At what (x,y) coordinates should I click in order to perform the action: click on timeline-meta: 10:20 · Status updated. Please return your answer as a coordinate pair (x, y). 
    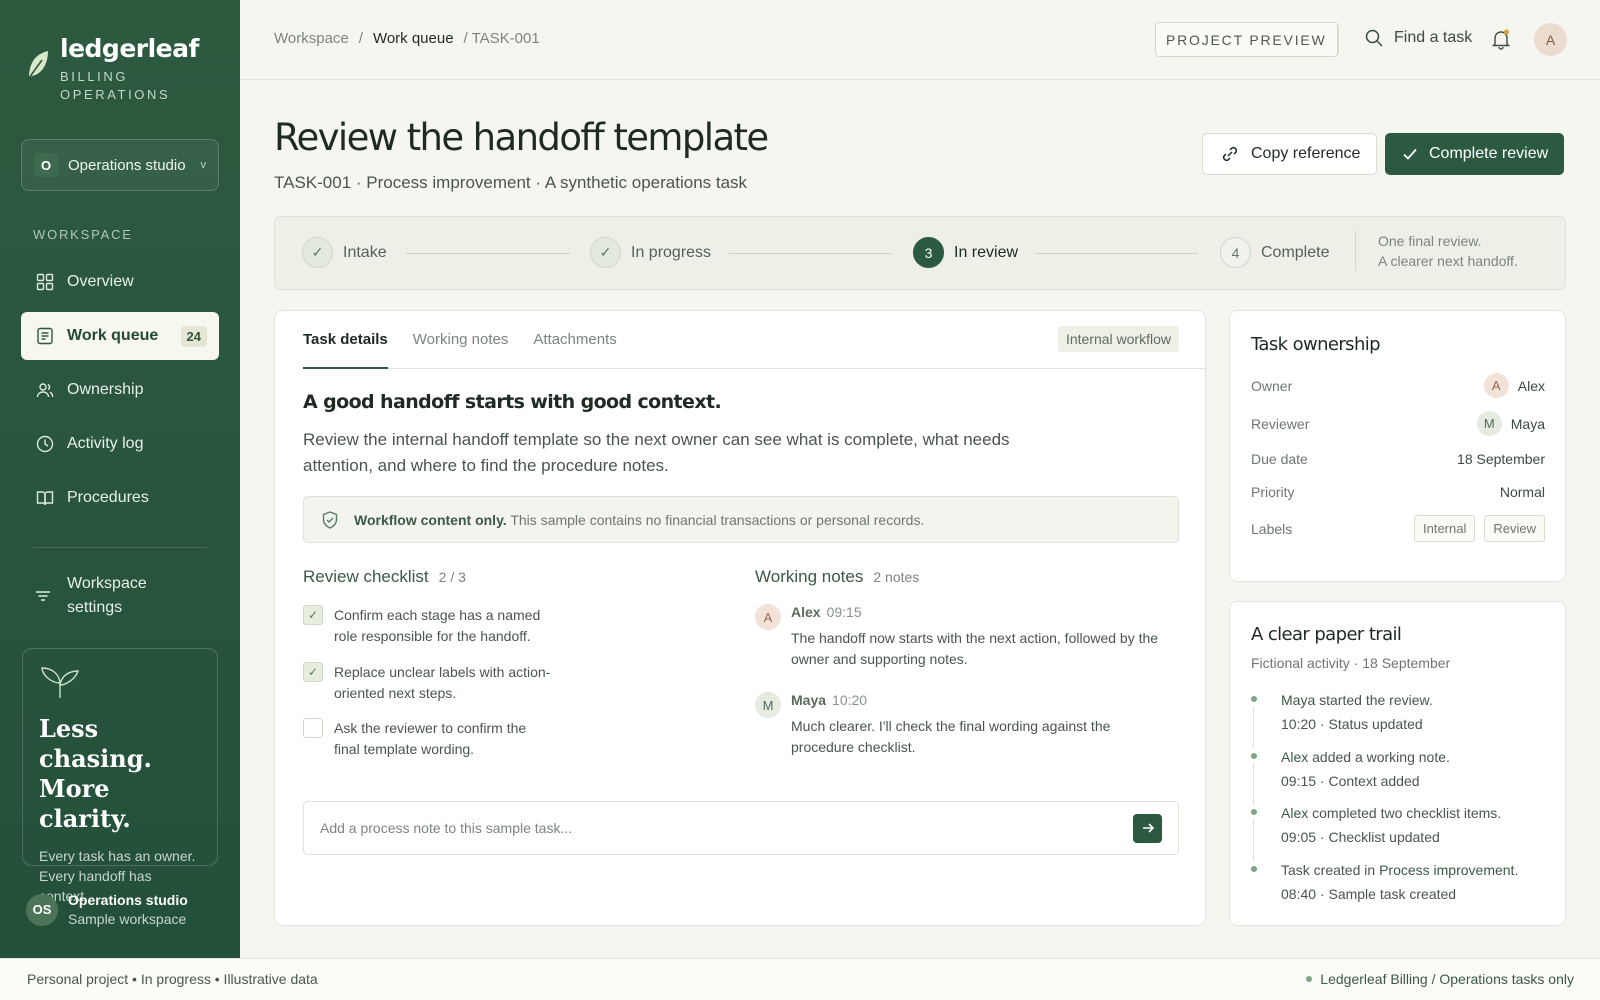
    Looking at the image, I should click on (1352, 724).